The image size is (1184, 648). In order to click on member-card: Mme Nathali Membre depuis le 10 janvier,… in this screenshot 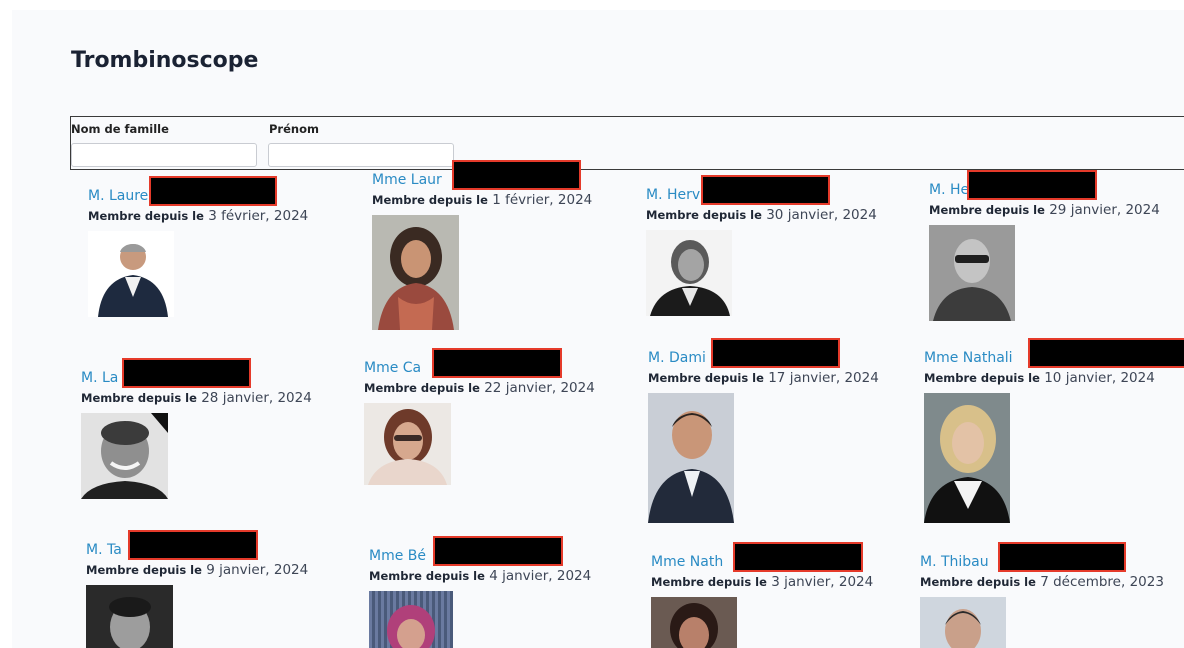, I will do `click(1054, 430)`.